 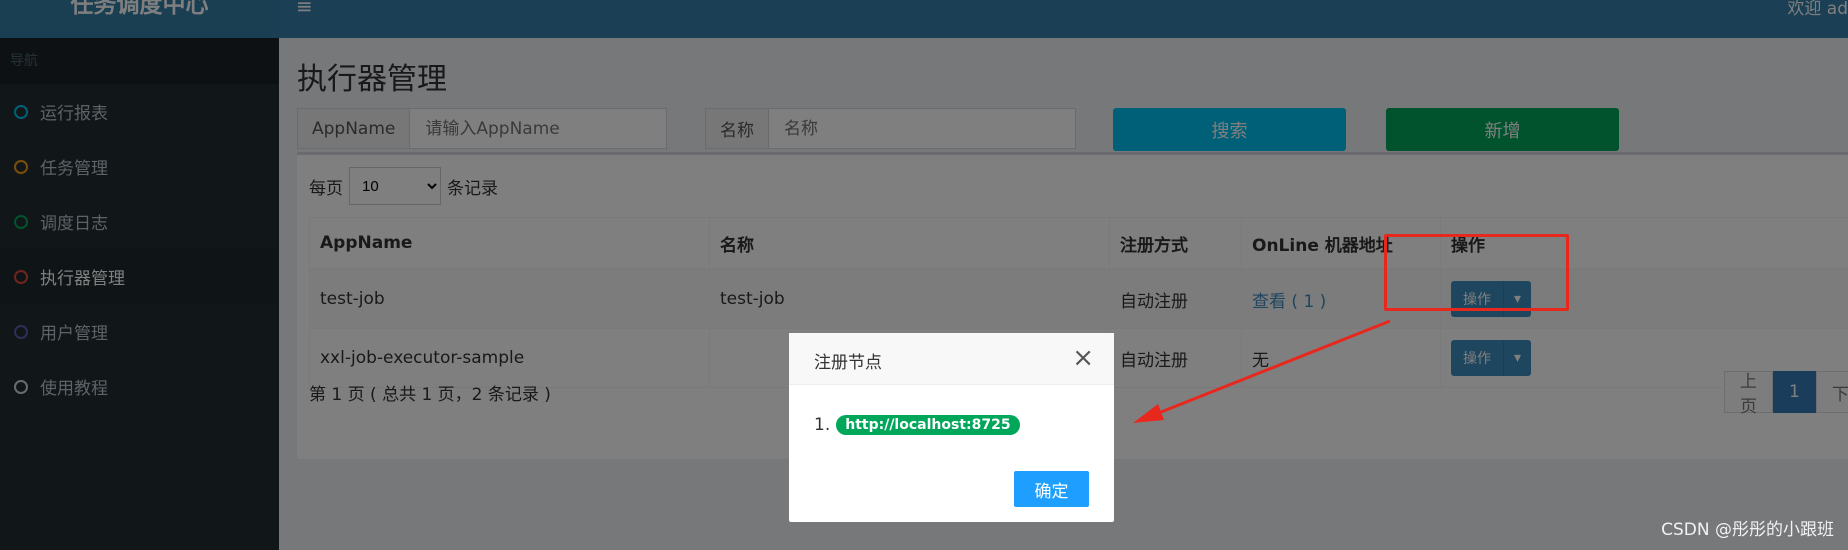 What do you see at coordinates (848, 363) in the screenshot?
I see `dialog-title: 注册节点` at bounding box center [848, 363].